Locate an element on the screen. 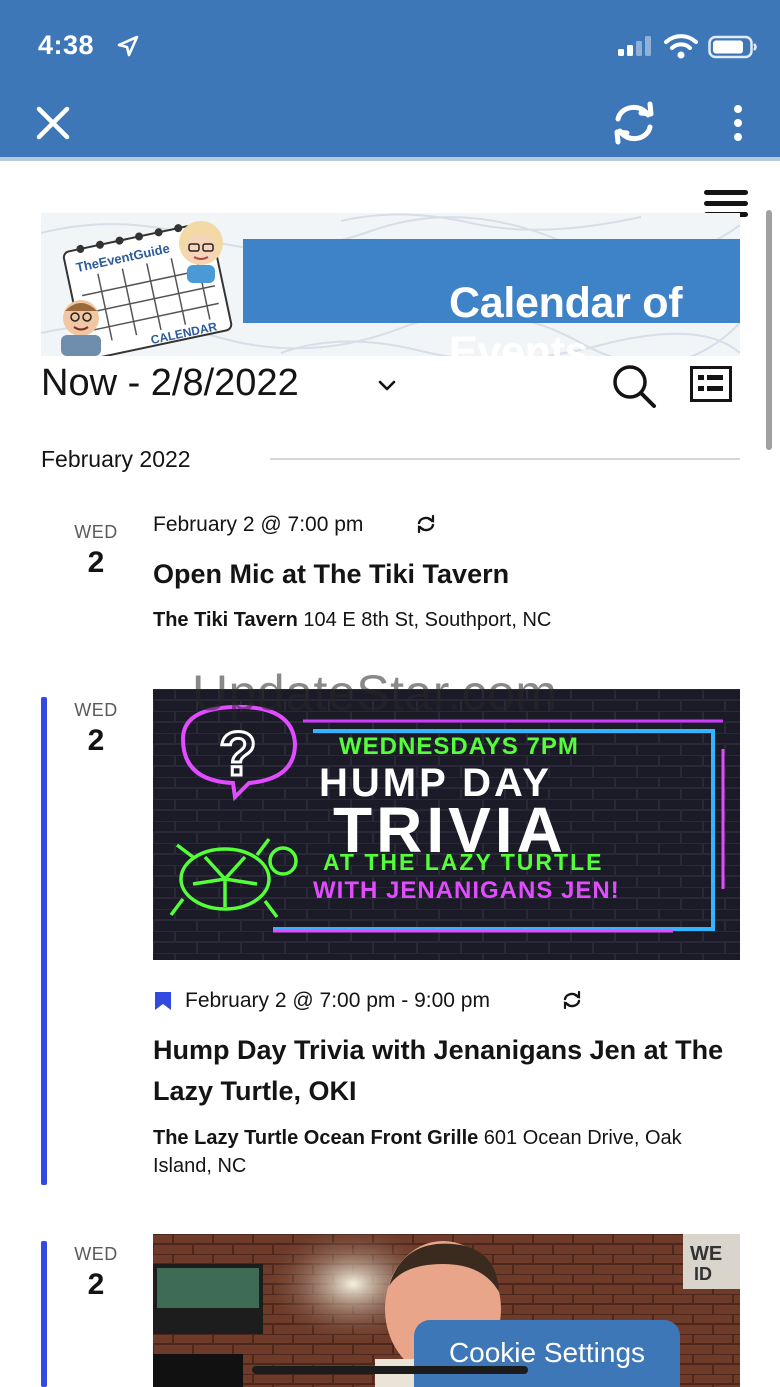 Image resolution: width=780 pixels, height=1387 pixels. scrollbar-thumb is located at coordinates (769, 330).